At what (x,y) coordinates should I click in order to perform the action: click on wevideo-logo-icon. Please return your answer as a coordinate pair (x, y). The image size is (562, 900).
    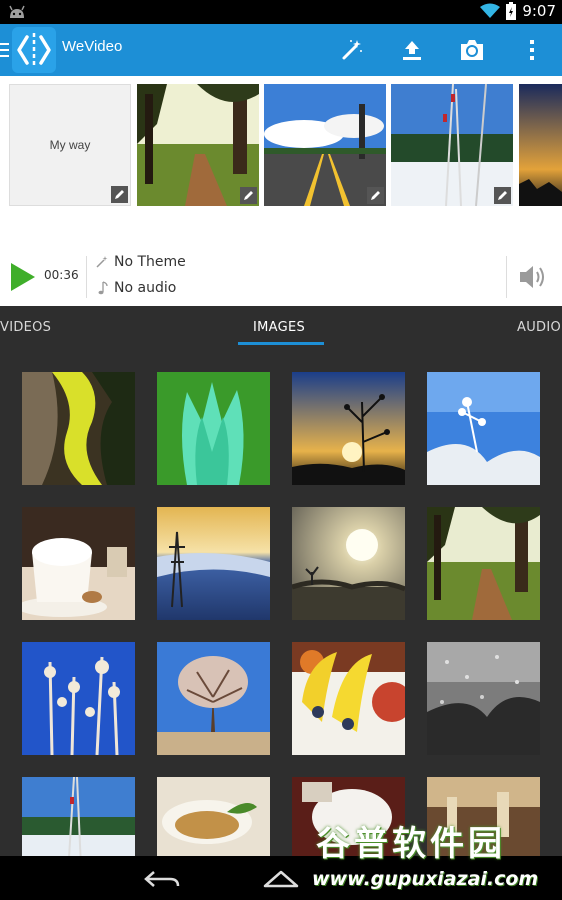
    Looking at the image, I should click on (34, 50).